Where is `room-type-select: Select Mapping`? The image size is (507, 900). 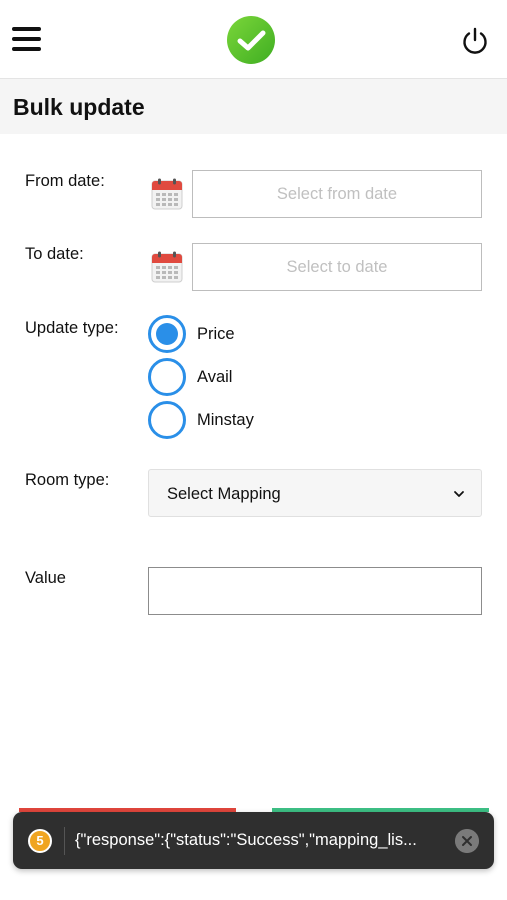 room-type-select: Select Mapping is located at coordinates (315, 493).